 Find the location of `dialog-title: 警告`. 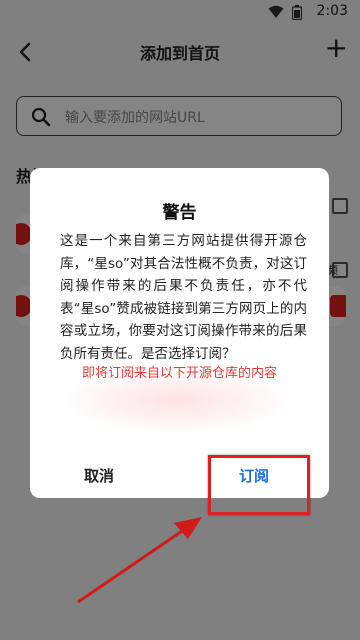

dialog-title: 警告 is located at coordinates (179, 213).